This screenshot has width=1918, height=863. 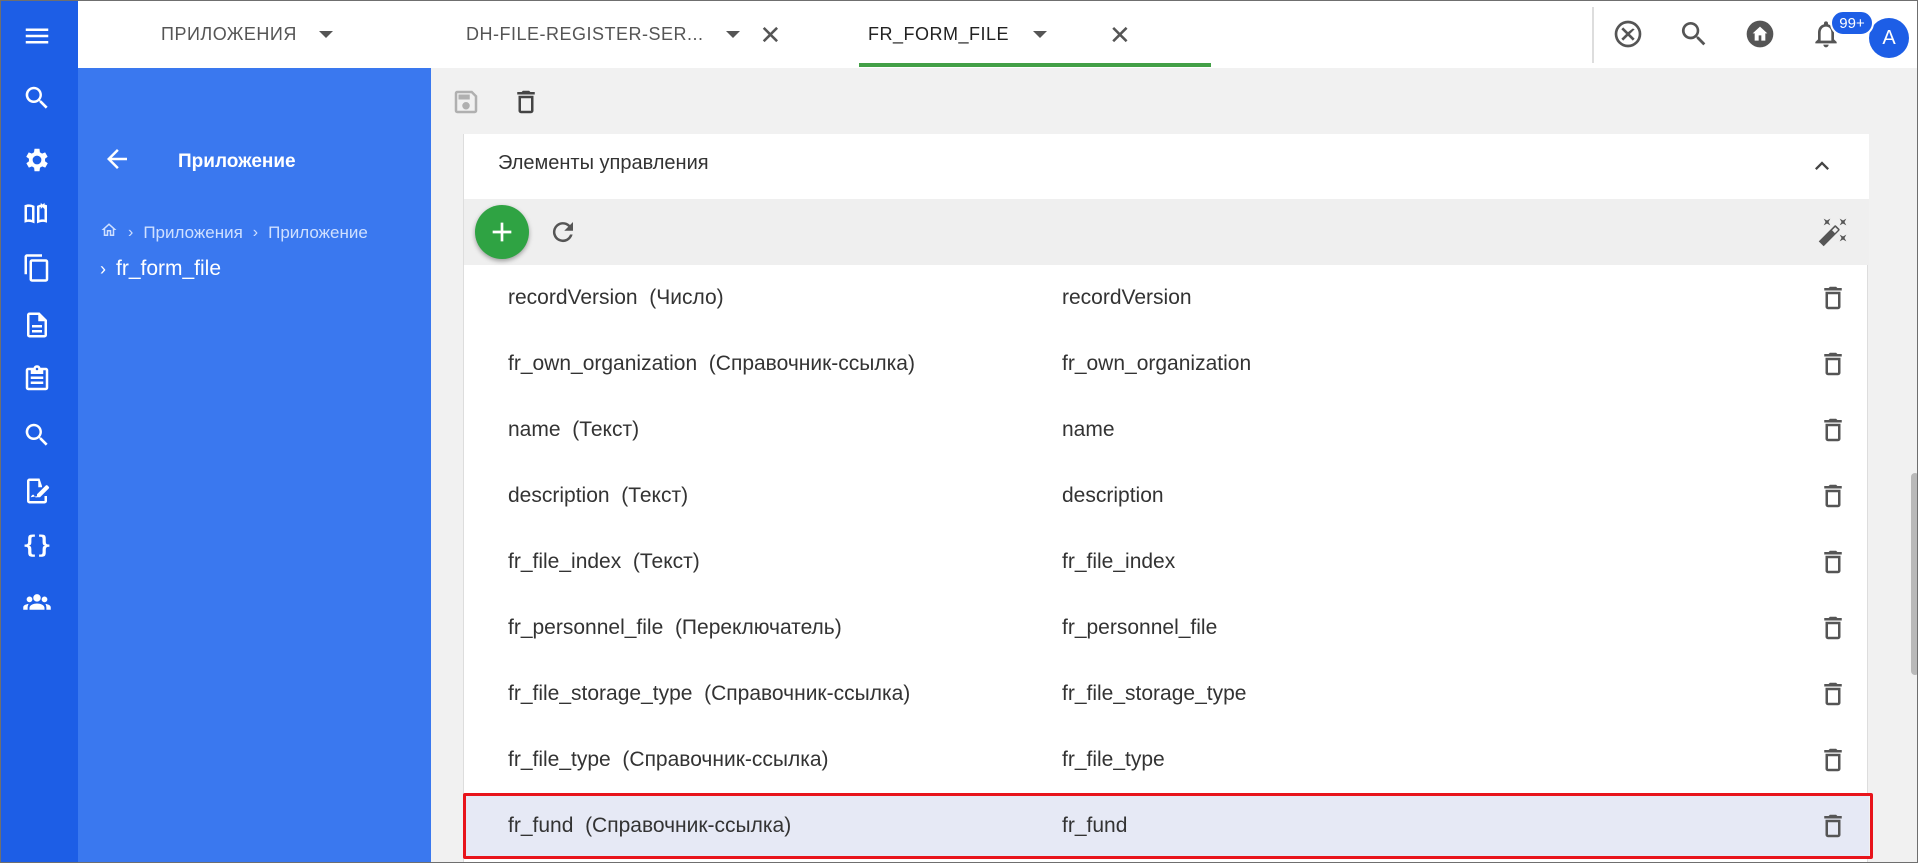 I want to click on document-icon, so click(x=37, y=325).